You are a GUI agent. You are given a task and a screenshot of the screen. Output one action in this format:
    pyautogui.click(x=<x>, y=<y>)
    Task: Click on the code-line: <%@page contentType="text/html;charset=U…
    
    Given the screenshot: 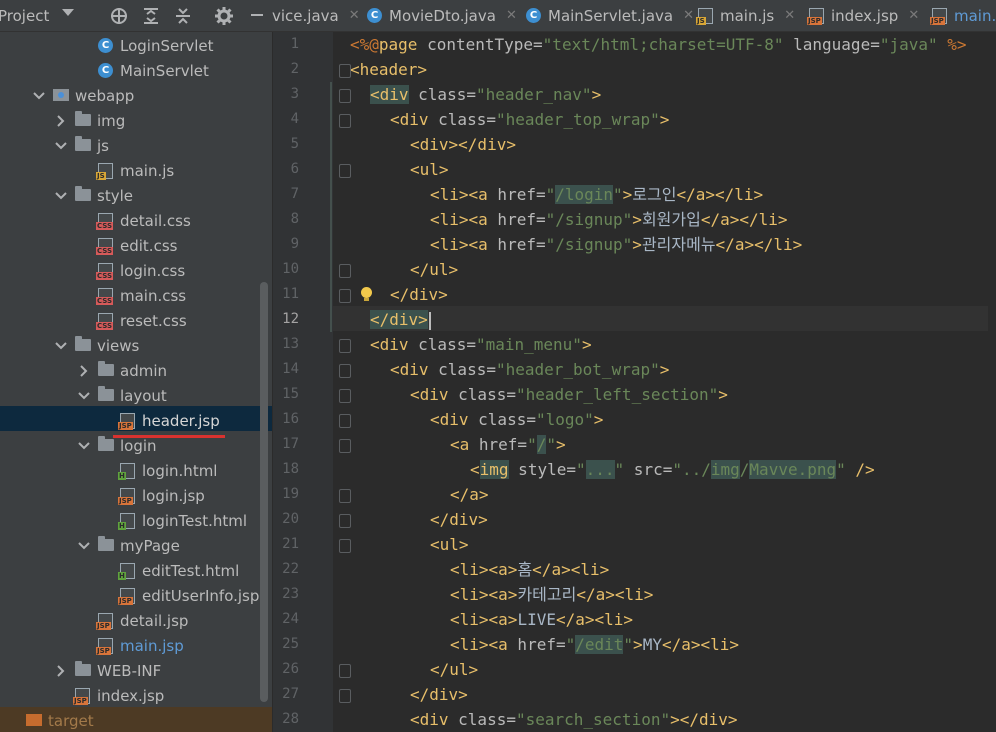 What is the action you would take?
    pyautogui.click(x=658, y=44)
    